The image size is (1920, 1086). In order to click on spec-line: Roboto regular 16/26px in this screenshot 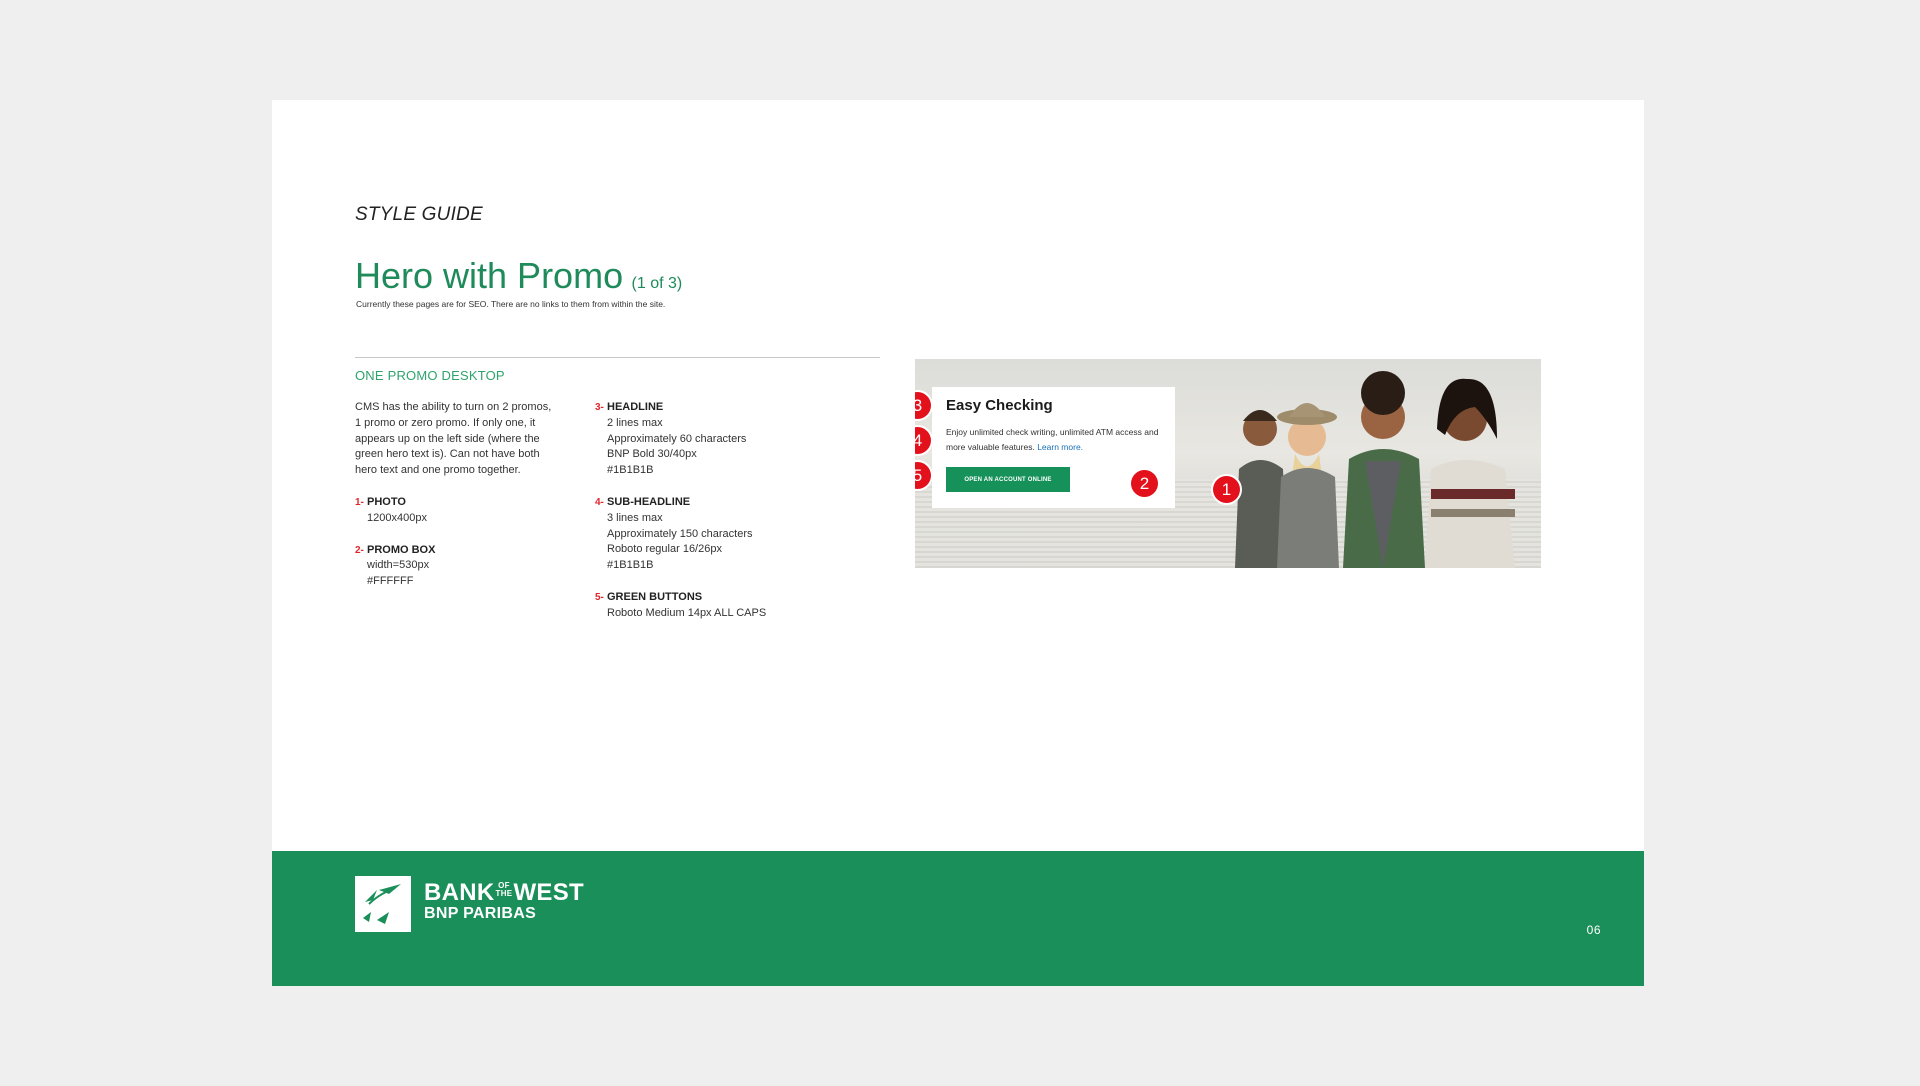, I will do `click(664, 549)`.